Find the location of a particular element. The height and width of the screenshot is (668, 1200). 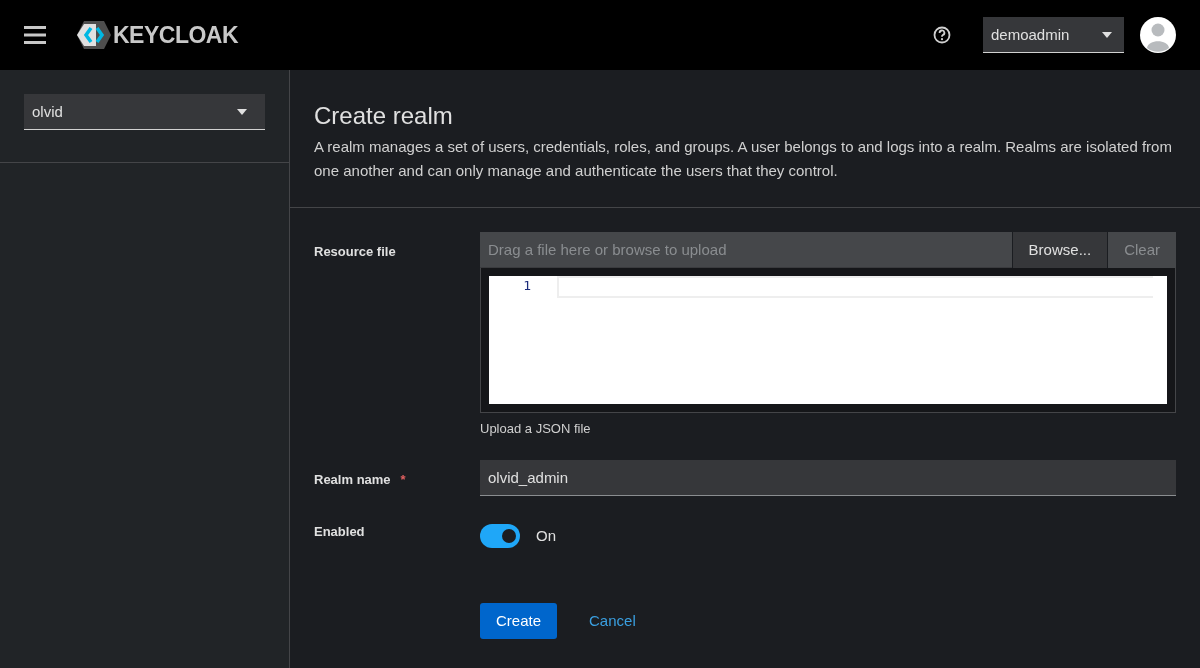

toggle-state-text: On is located at coordinates (546, 536).